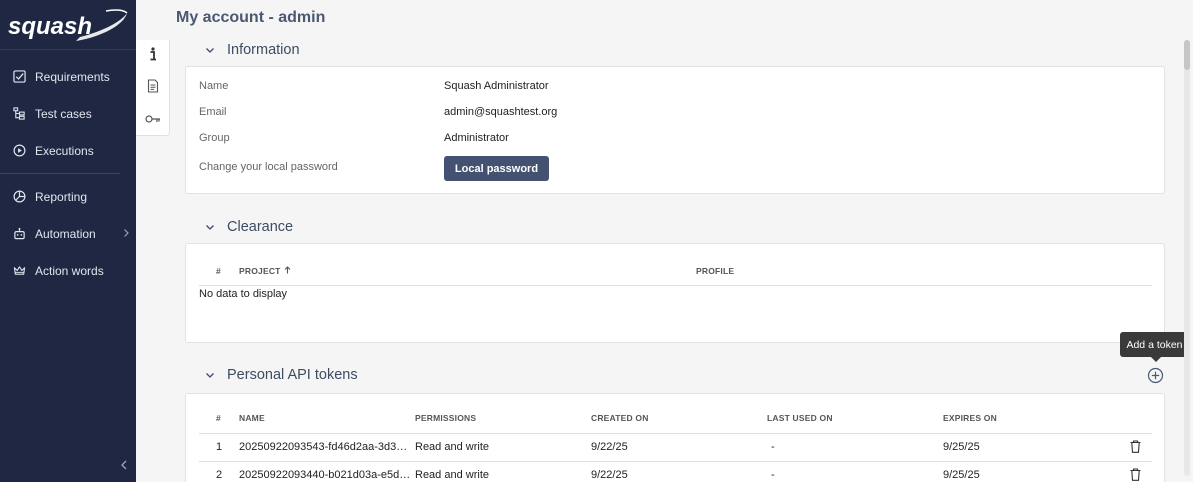 The height and width of the screenshot is (482, 1193). I want to click on add-token-tooltip: Add a token, so click(1154, 347).